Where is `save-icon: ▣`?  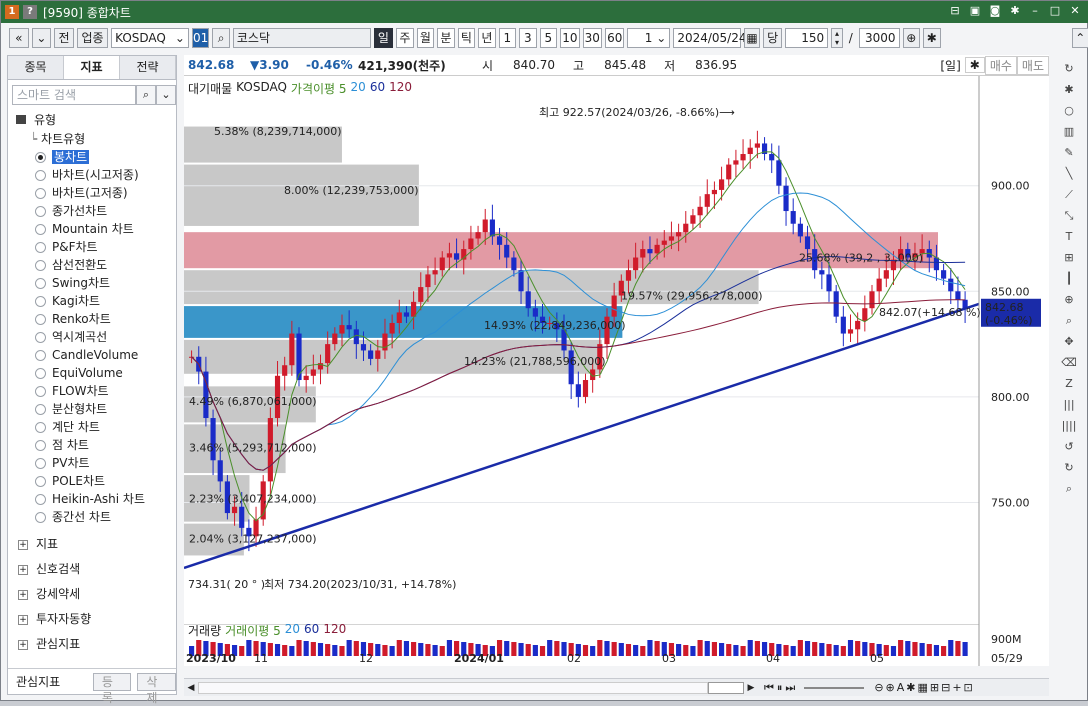
save-icon: ▣ is located at coordinates (975, 11).